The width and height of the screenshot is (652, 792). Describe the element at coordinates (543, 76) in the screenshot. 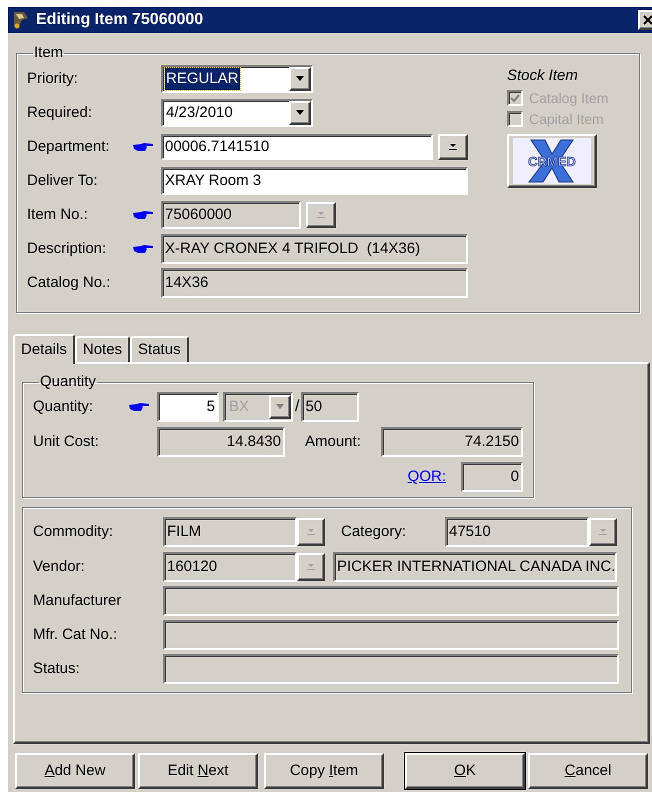

I see `section-title: Stock Item` at that location.